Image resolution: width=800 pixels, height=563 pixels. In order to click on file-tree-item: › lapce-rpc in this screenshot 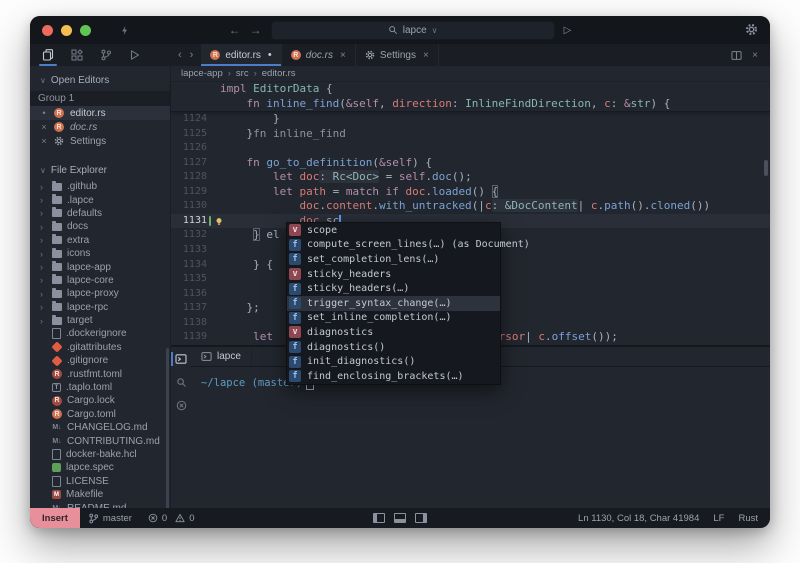, I will do `click(100, 307)`.